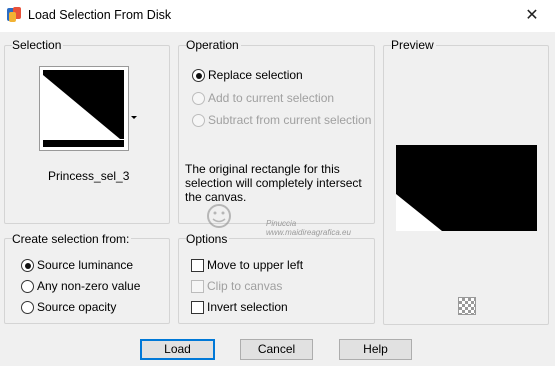 The height and width of the screenshot is (366, 555). Describe the element at coordinates (247, 307) in the screenshot. I see `invert-selection-label: Invert selection` at that location.